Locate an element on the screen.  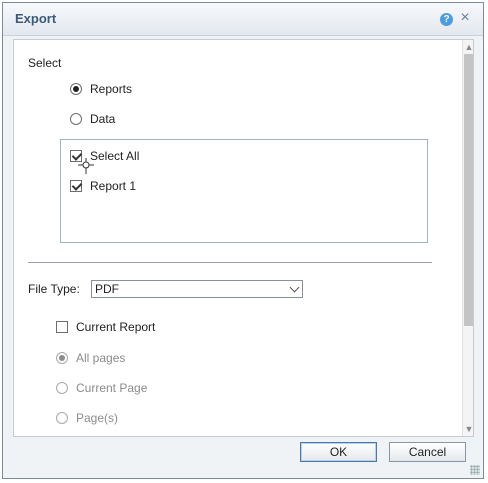
cancel-button: Cancel is located at coordinates (427, 452).